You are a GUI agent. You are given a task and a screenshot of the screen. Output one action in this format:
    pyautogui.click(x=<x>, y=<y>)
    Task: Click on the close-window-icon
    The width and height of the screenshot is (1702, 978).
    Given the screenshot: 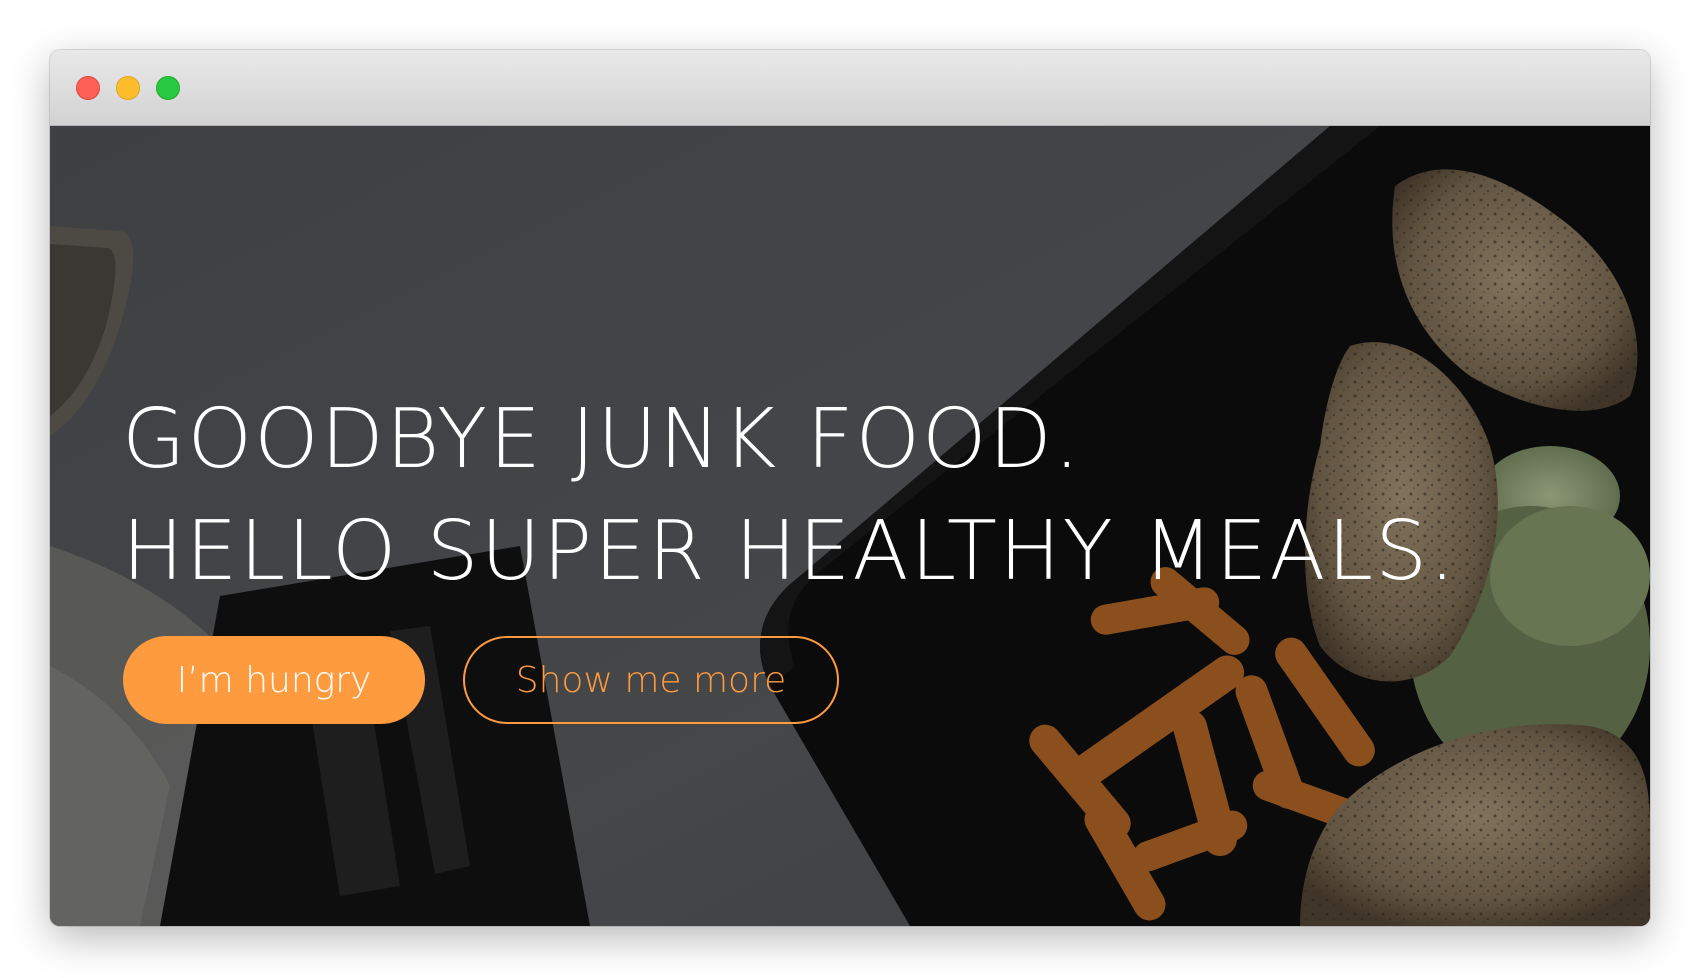 What is the action you would take?
    pyautogui.click(x=88, y=88)
    